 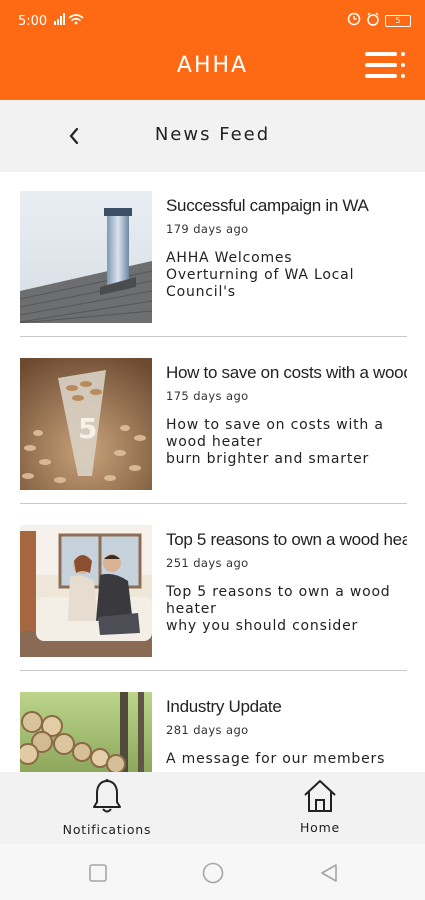 I want to click on bottom-navigation: Notifications Home, so click(x=212, y=808).